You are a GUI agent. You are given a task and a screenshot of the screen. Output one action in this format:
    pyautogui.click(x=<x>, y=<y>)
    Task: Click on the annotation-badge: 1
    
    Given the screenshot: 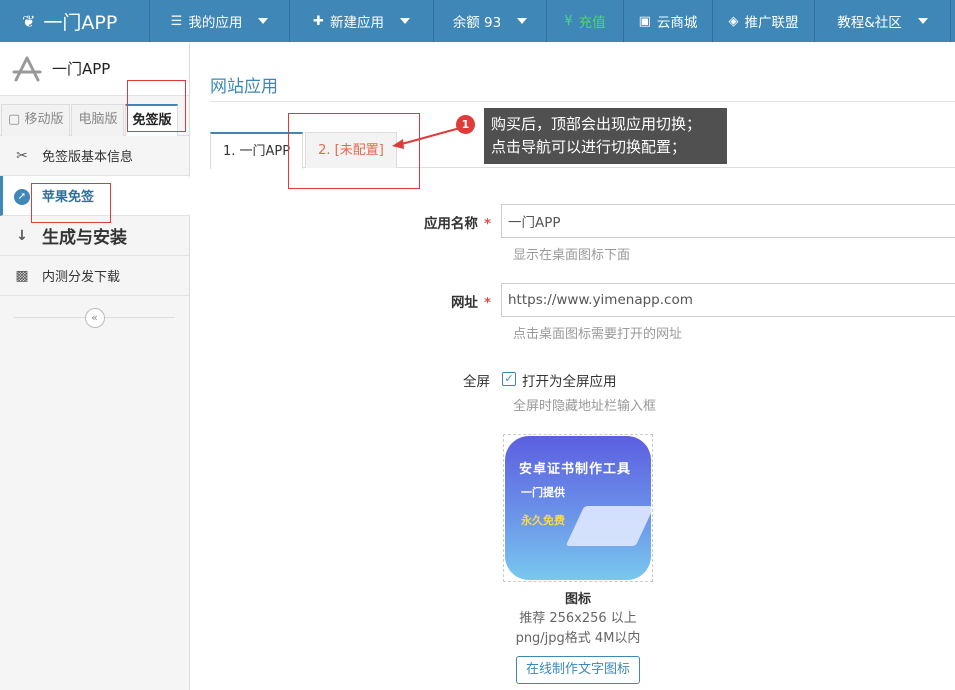 What is the action you would take?
    pyautogui.click(x=465, y=124)
    